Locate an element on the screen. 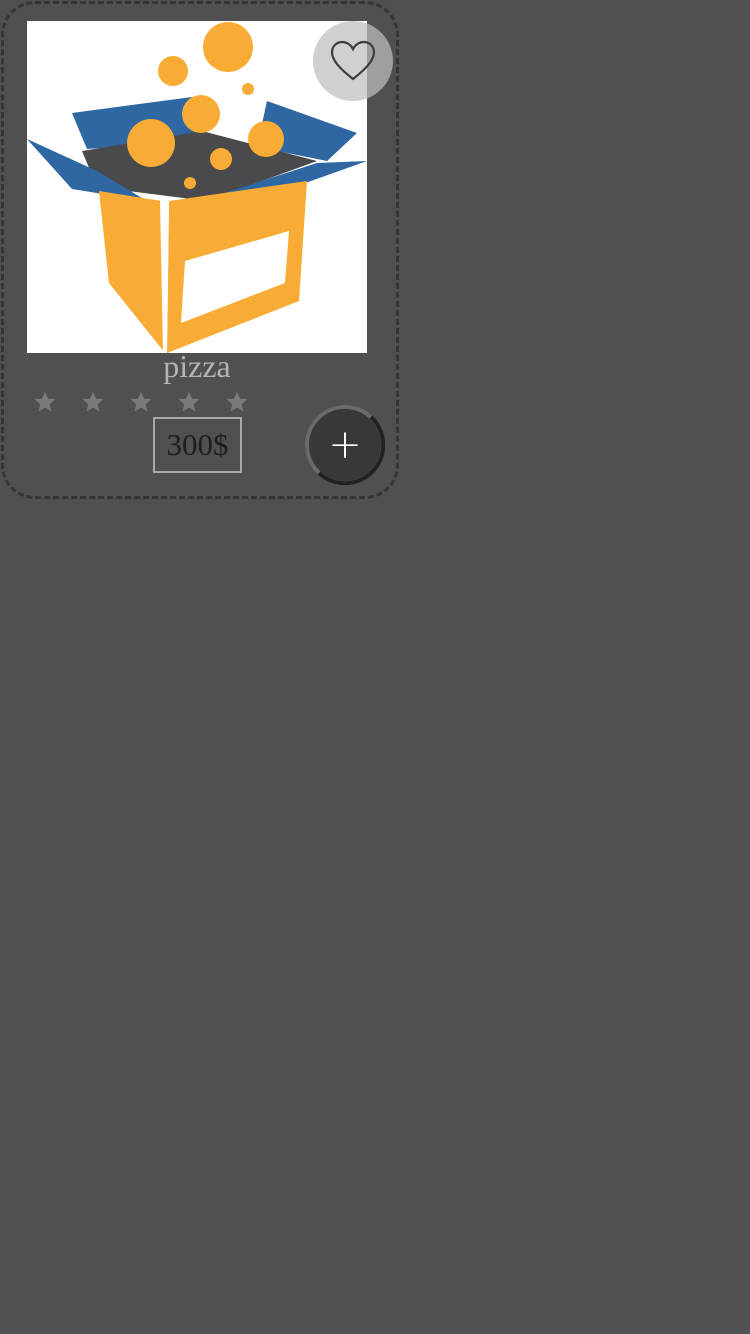 The height and width of the screenshot is (1334, 750). add-to-cart-button: + is located at coordinates (345, 445).